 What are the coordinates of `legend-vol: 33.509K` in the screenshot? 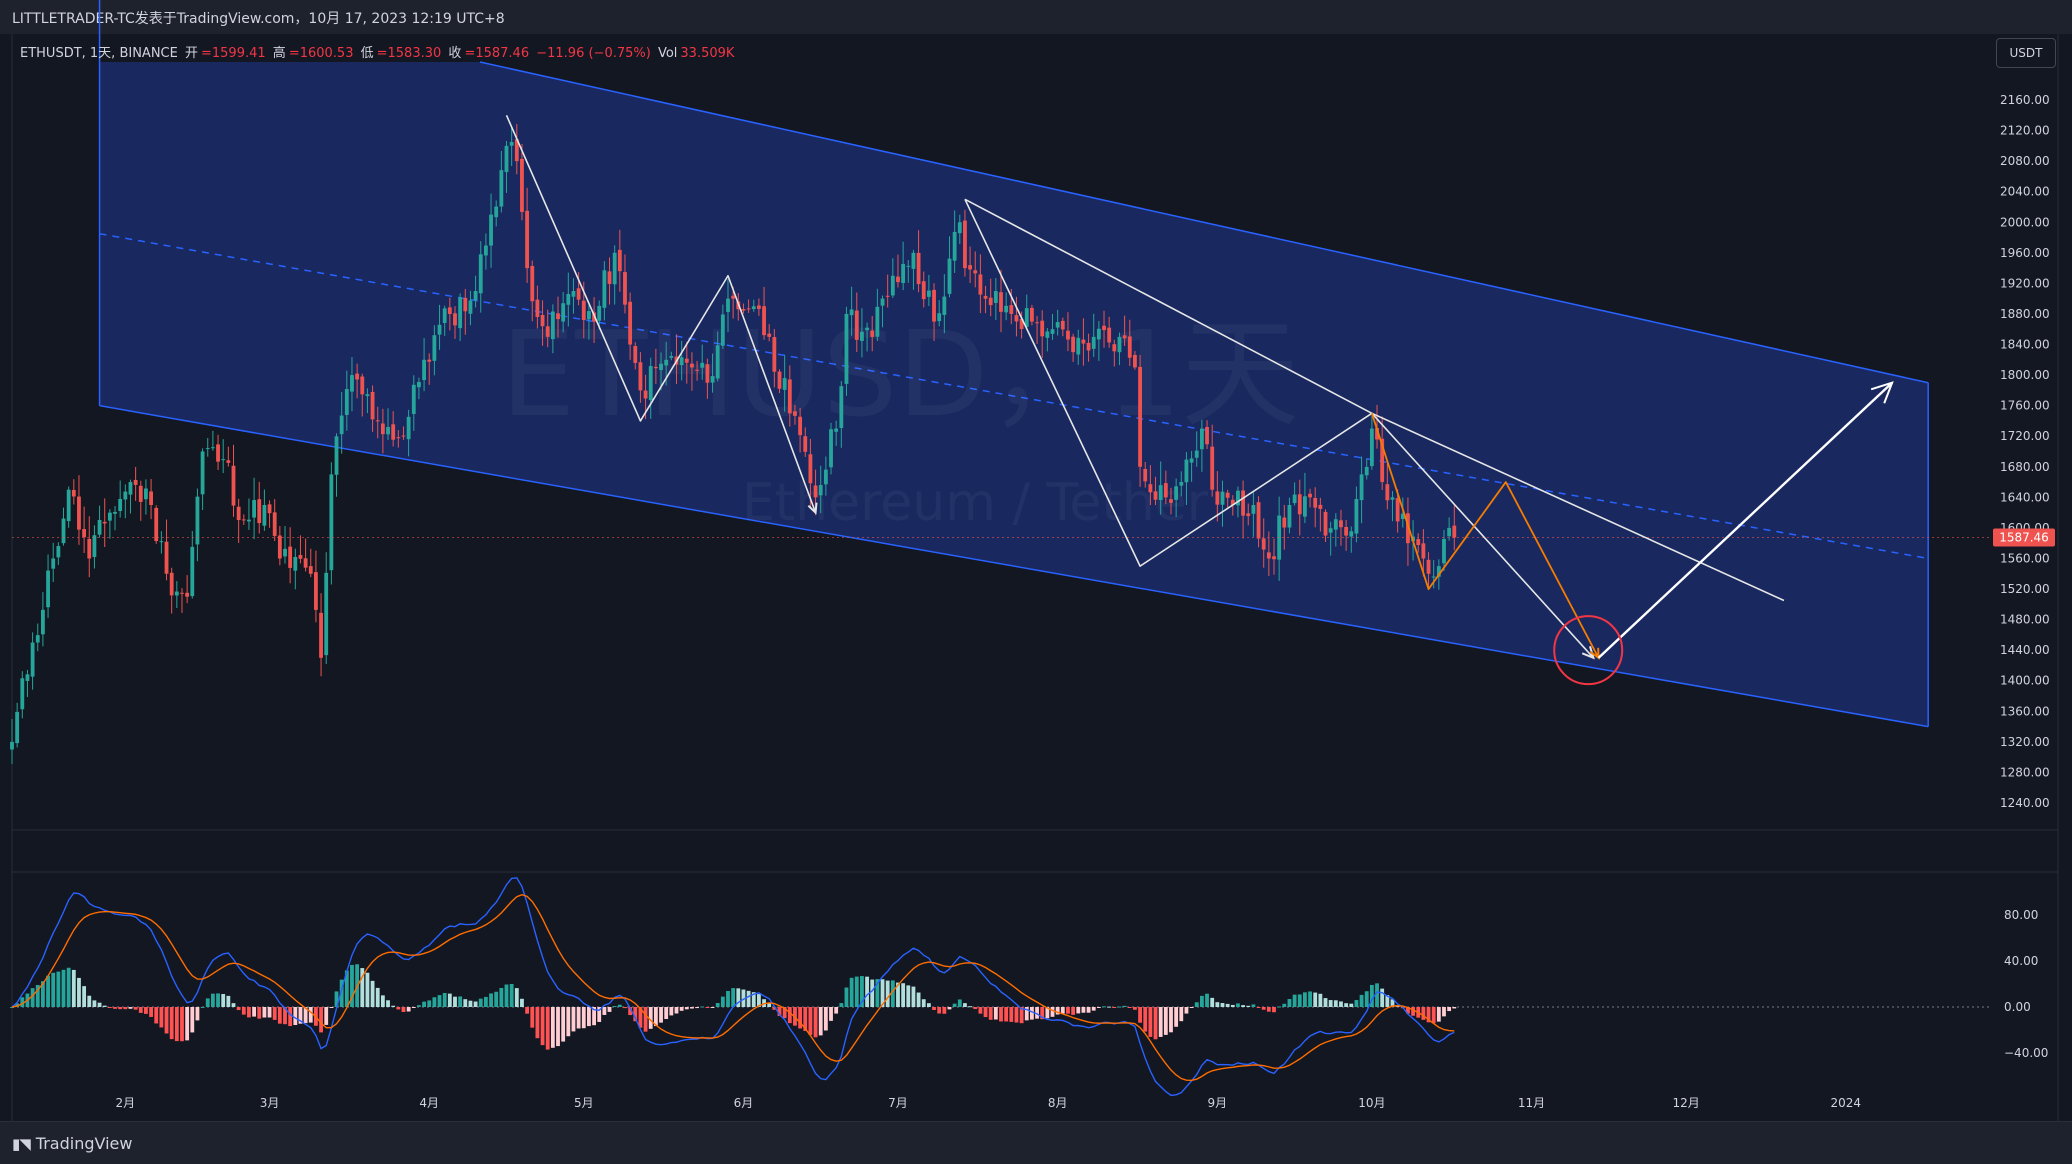 It's located at (707, 53).